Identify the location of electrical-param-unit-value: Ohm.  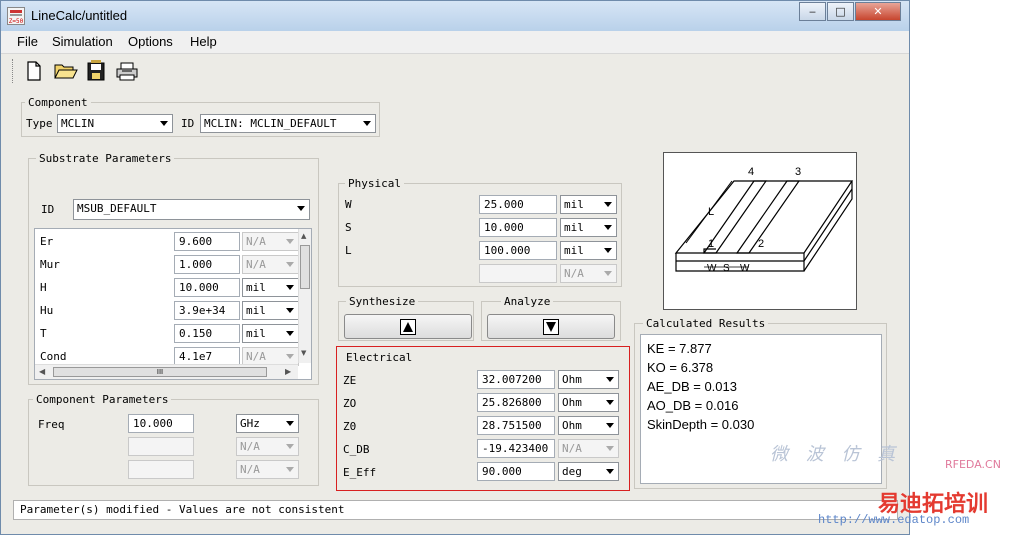
(572, 402).